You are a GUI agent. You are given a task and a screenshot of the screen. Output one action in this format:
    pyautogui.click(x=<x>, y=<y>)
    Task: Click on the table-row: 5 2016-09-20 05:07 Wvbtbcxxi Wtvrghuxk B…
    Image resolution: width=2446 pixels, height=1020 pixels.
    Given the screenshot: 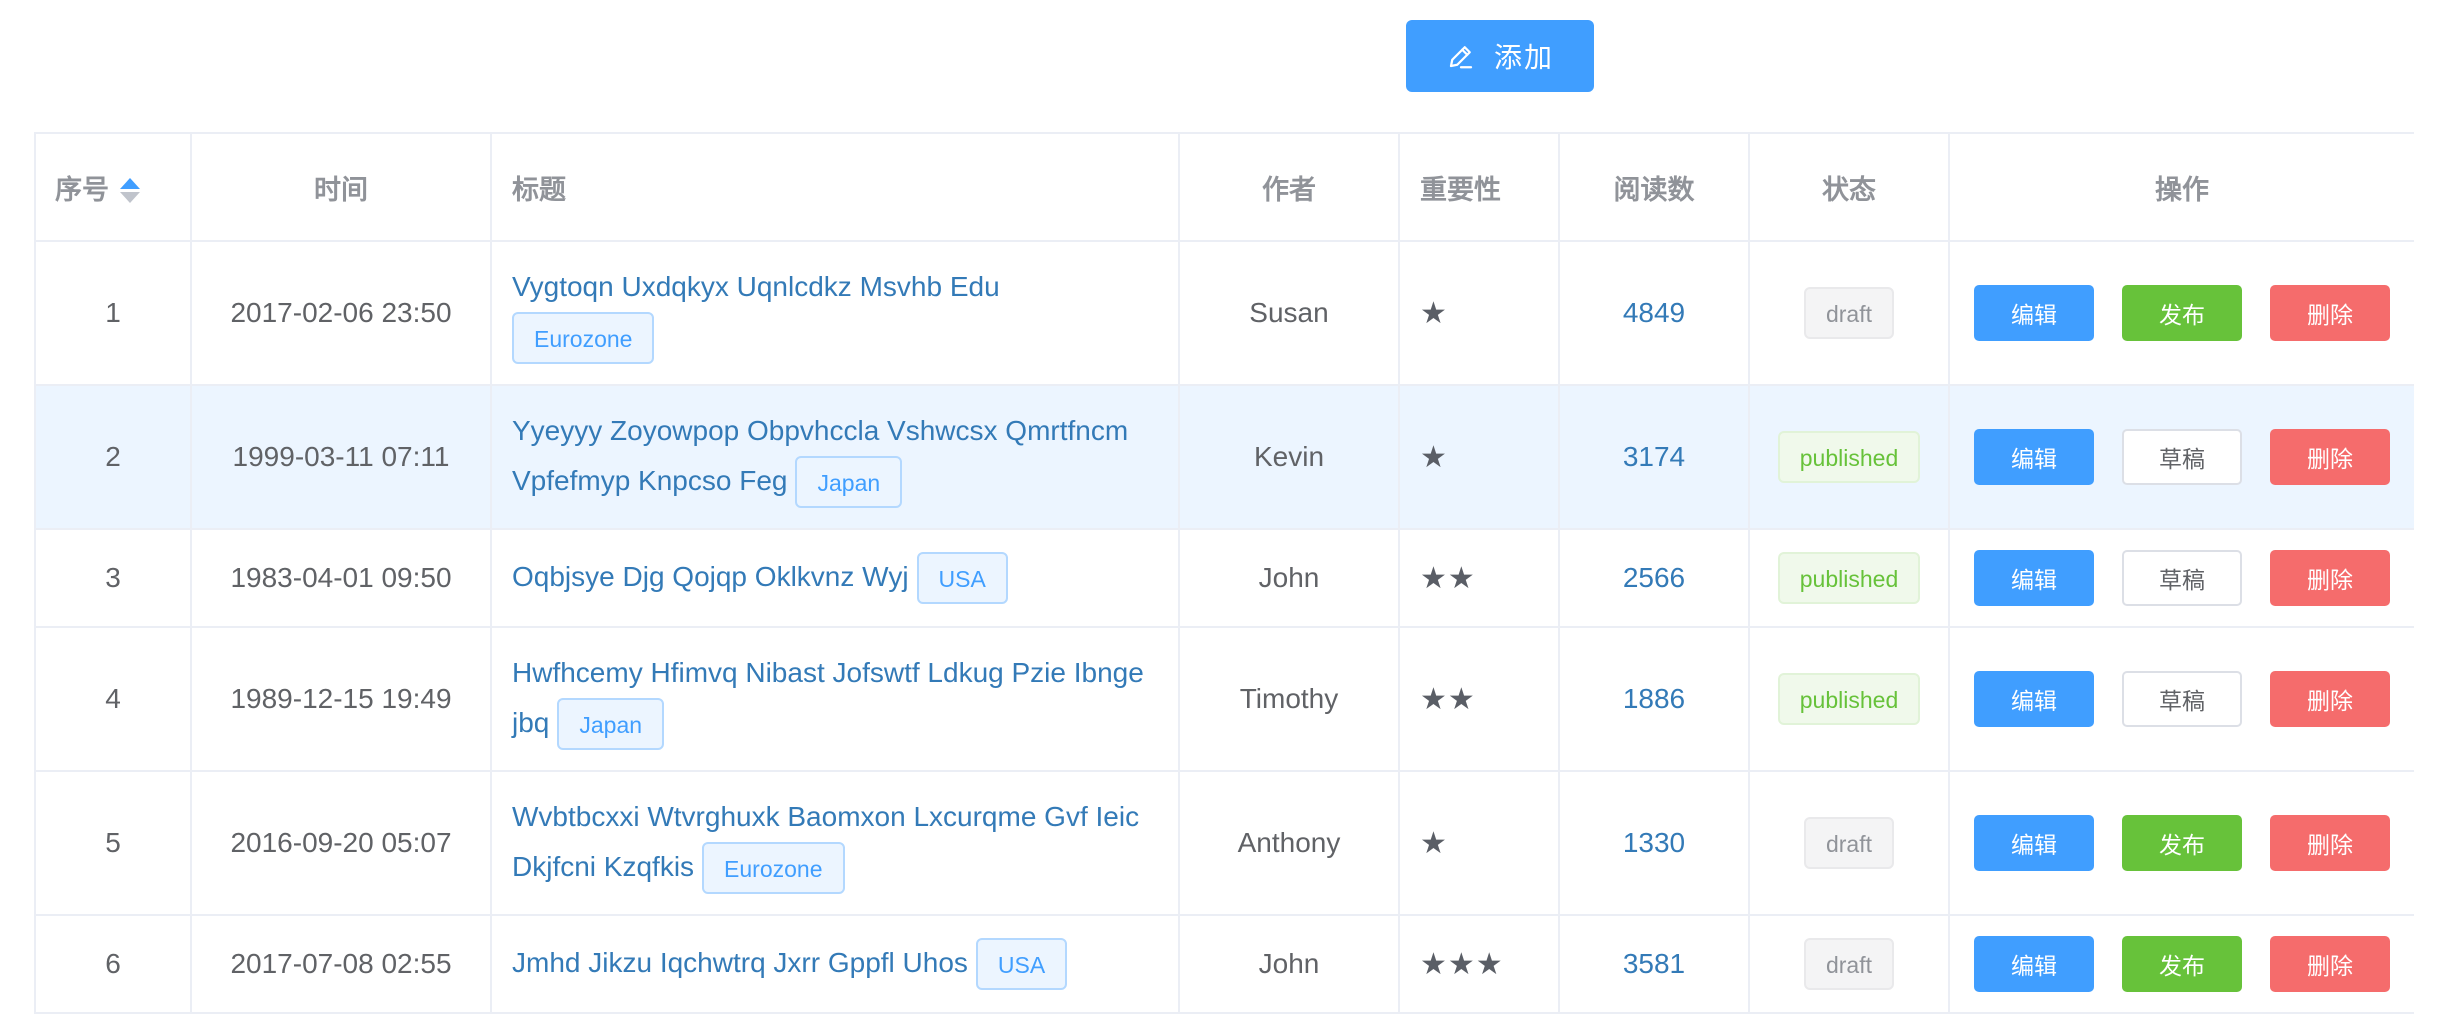 What is the action you would take?
    pyautogui.click(x=1224, y=843)
    